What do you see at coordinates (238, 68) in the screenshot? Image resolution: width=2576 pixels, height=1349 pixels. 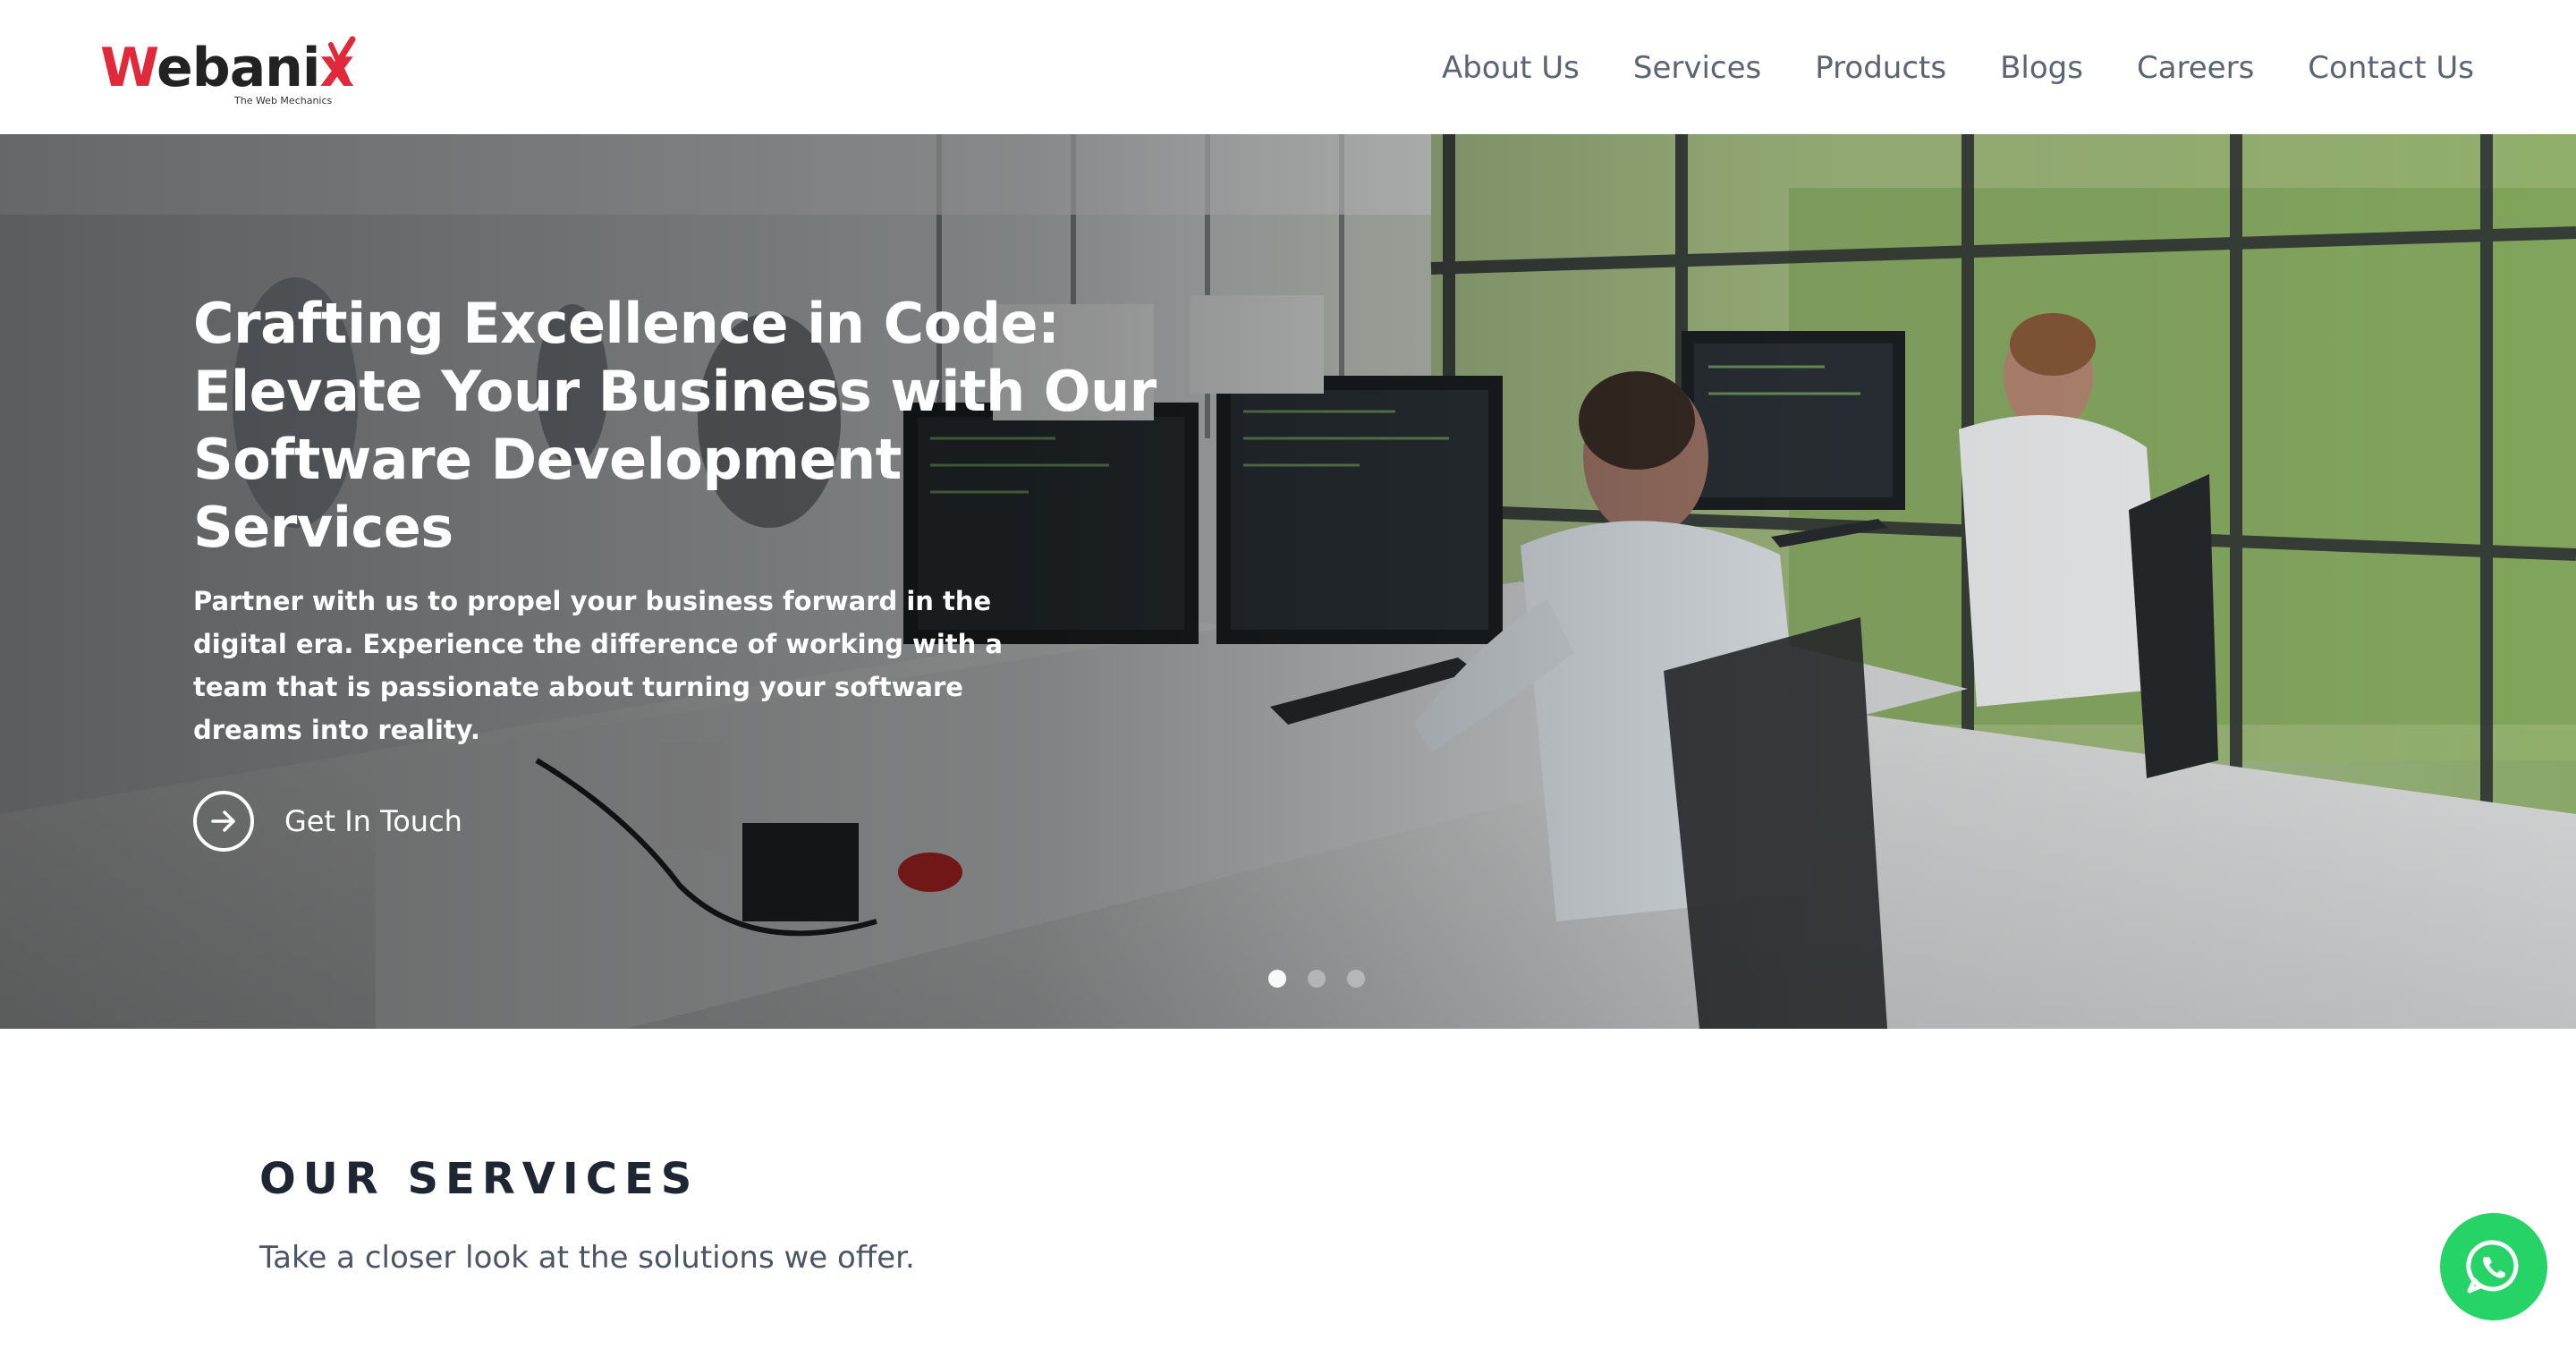 I see `logo-letters-ebani: ebani` at bounding box center [238, 68].